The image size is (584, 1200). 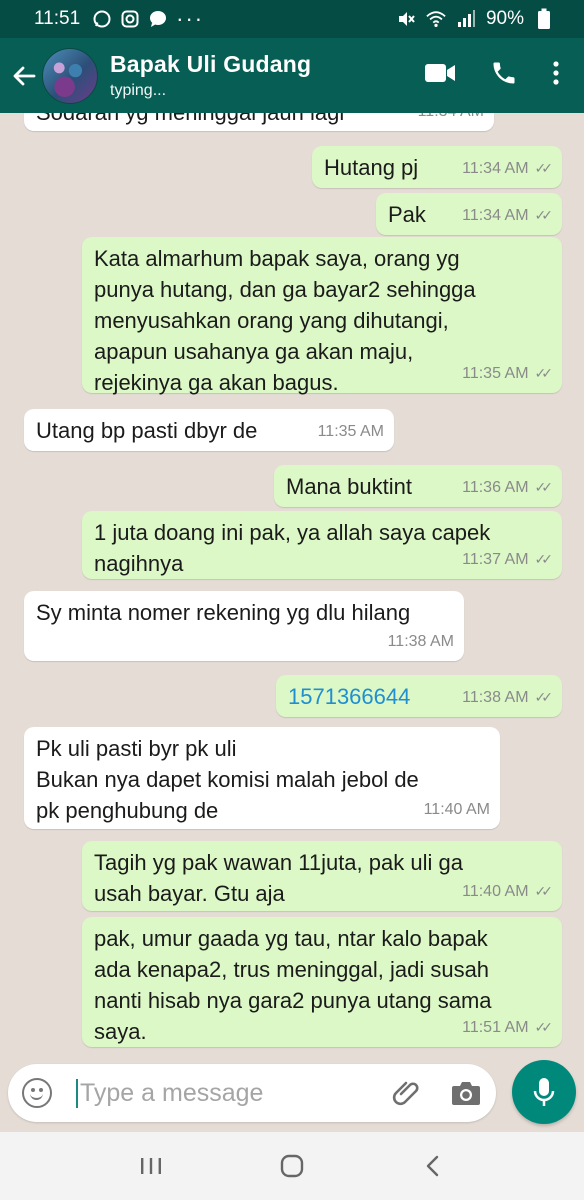 What do you see at coordinates (70, 75) in the screenshot?
I see `avatar` at bounding box center [70, 75].